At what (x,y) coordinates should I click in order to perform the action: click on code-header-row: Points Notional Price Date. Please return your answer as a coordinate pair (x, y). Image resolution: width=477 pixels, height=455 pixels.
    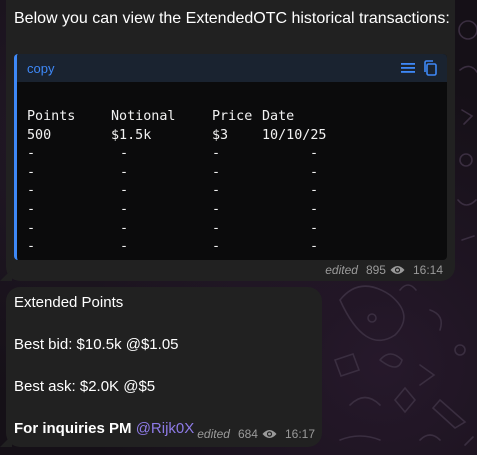
    Looking at the image, I should click on (199, 117).